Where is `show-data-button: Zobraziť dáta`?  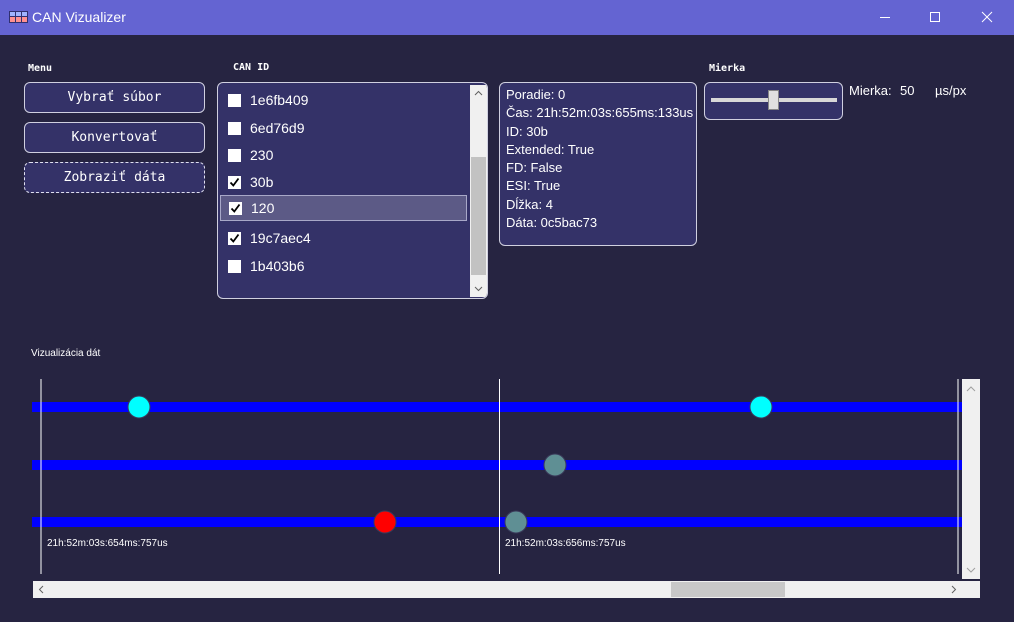
show-data-button: Zobraziť dáta is located at coordinates (114, 177).